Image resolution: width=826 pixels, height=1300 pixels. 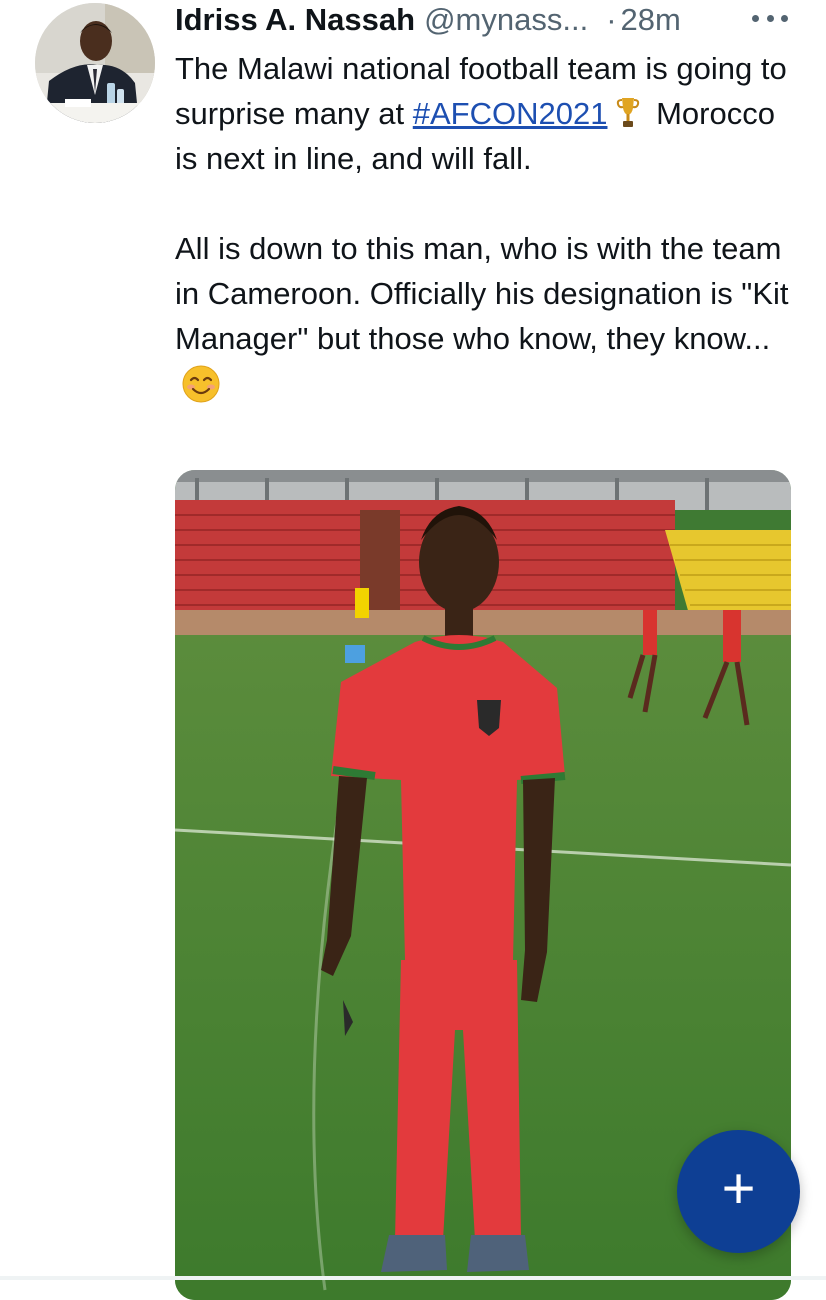 What do you see at coordinates (510, 113) in the screenshot?
I see `hashtag-link: #AFCON2021` at bounding box center [510, 113].